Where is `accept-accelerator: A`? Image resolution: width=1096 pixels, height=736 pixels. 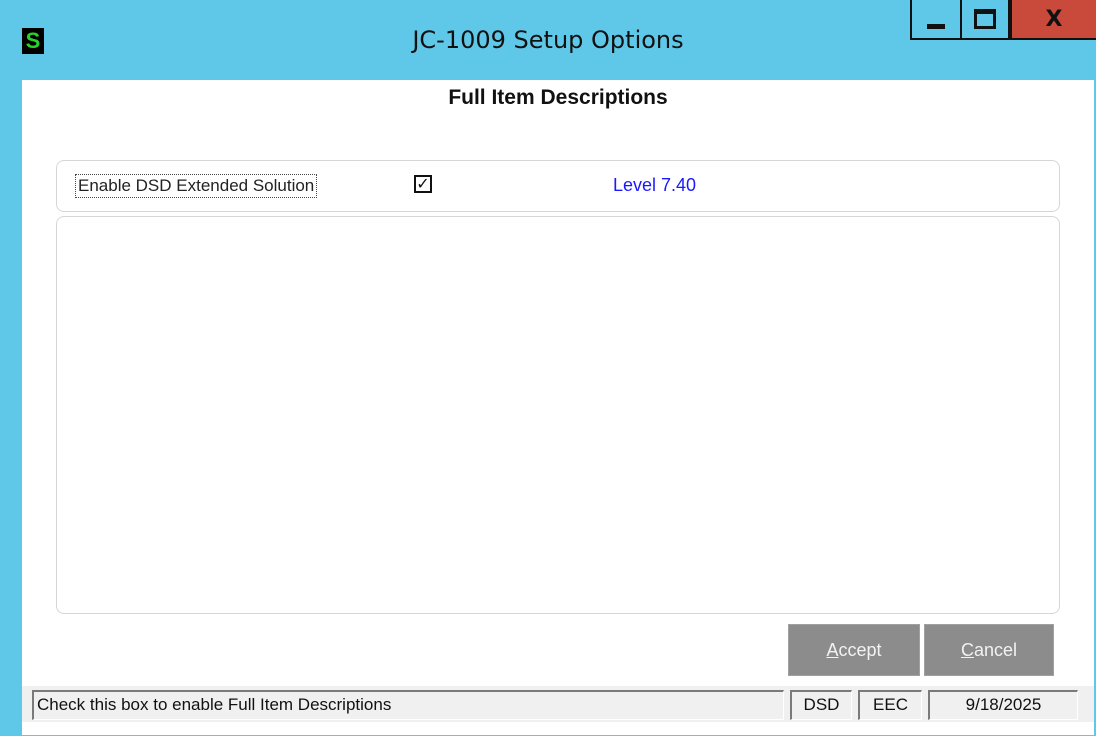
accept-accelerator: A is located at coordinates (832, 649).